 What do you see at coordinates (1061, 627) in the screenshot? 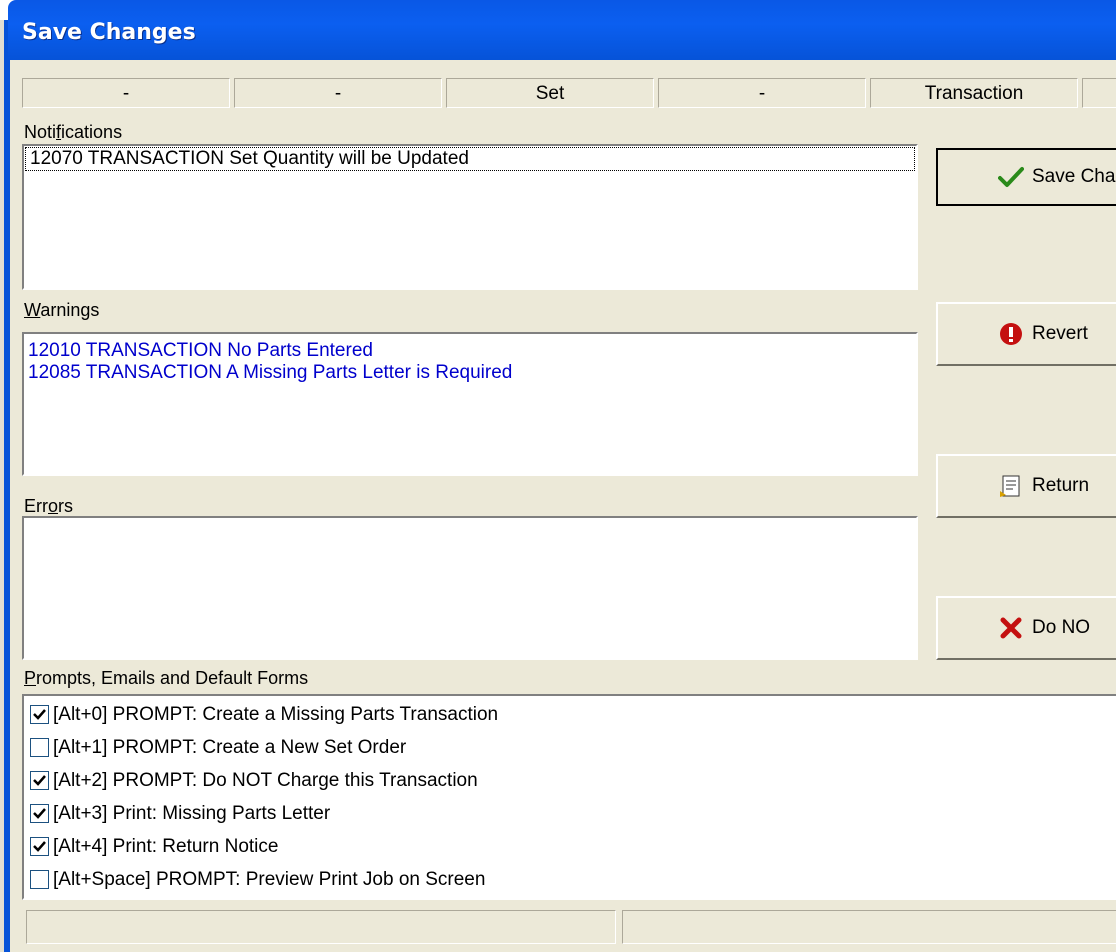
I see `do-not-label: Do NO` at bounding box center [1061, 627].